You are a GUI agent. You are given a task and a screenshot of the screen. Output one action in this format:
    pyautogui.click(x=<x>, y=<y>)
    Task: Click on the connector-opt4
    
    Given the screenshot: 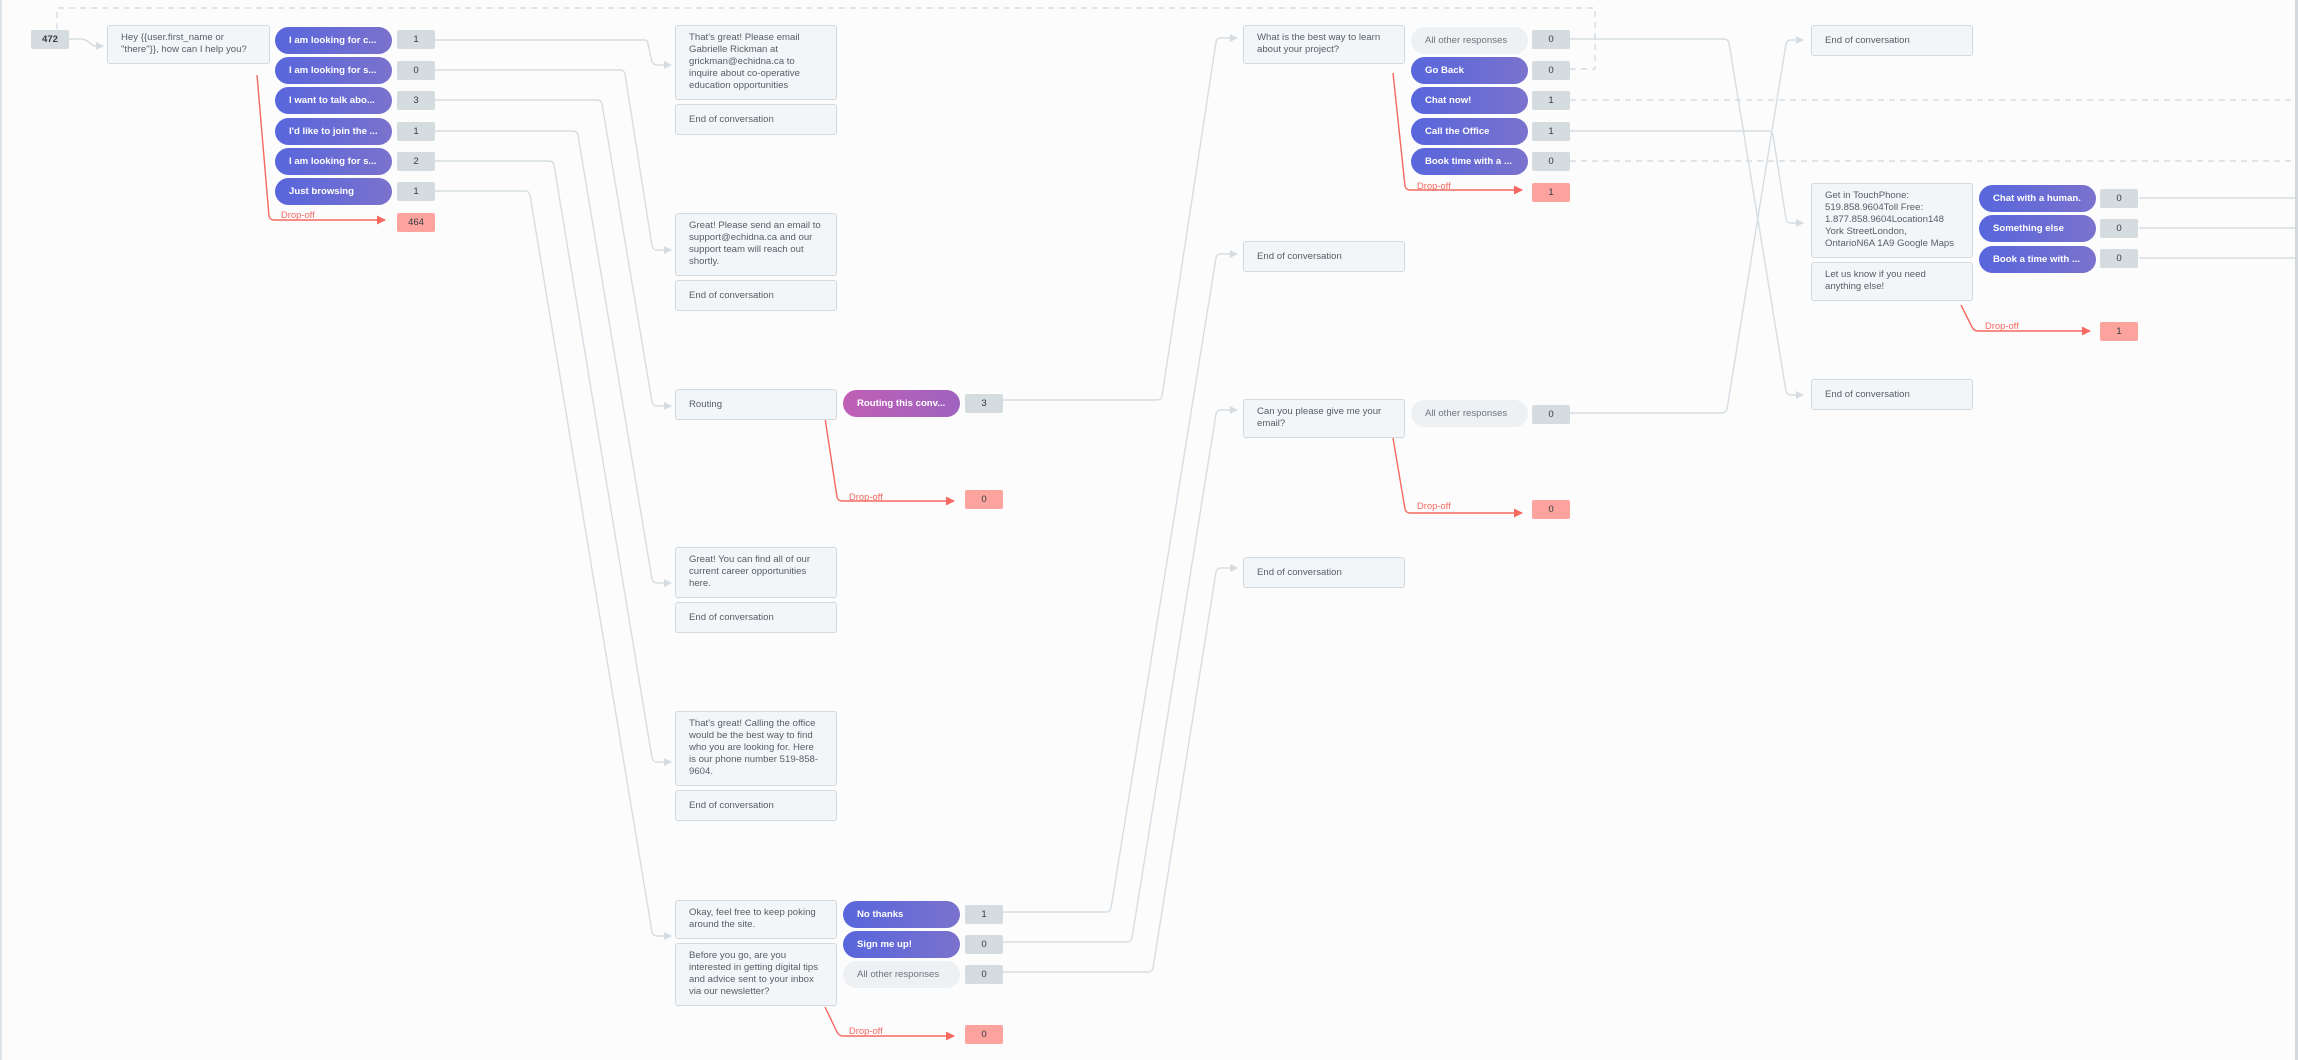 What is the action you would take?
    pyautogui.click(x=553, y=358)
    